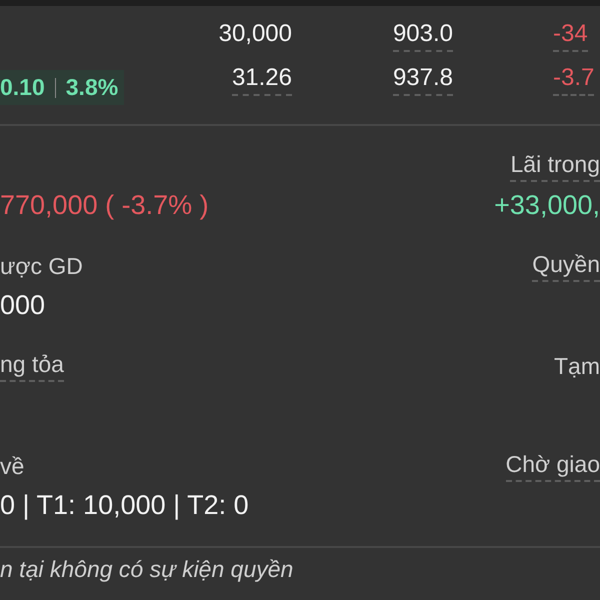 This screenshot has width=600, height=600. I want to click on stat-label: ược GD, so click(41, 266).